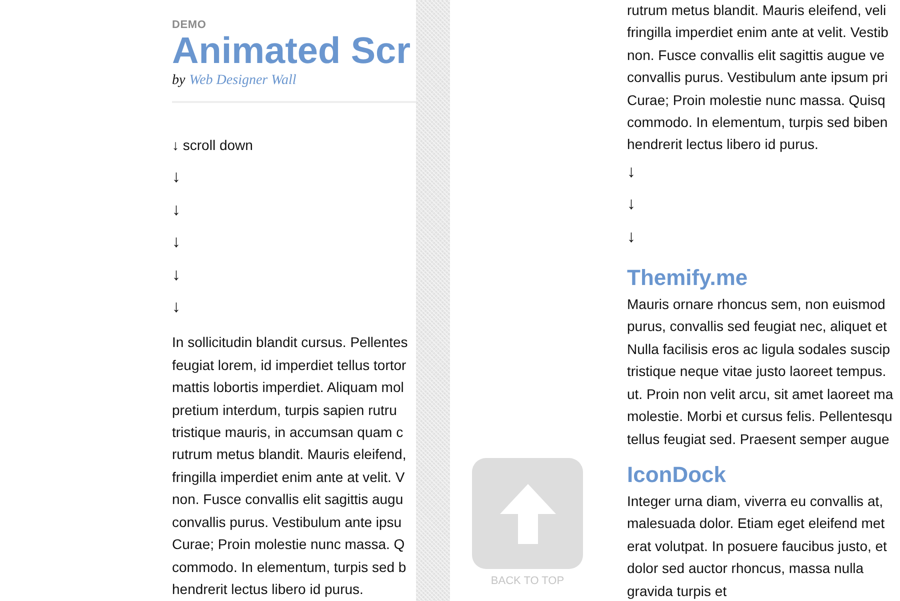  I want to click on up-arrow-icon, so click(528, 514).